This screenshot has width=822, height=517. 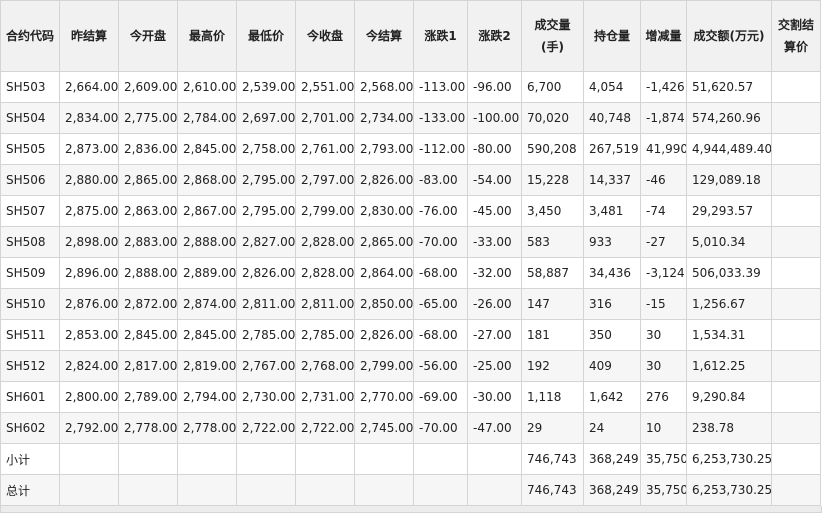 I want to click on table-cell: 2,697.00, so click(x=266, y=118).